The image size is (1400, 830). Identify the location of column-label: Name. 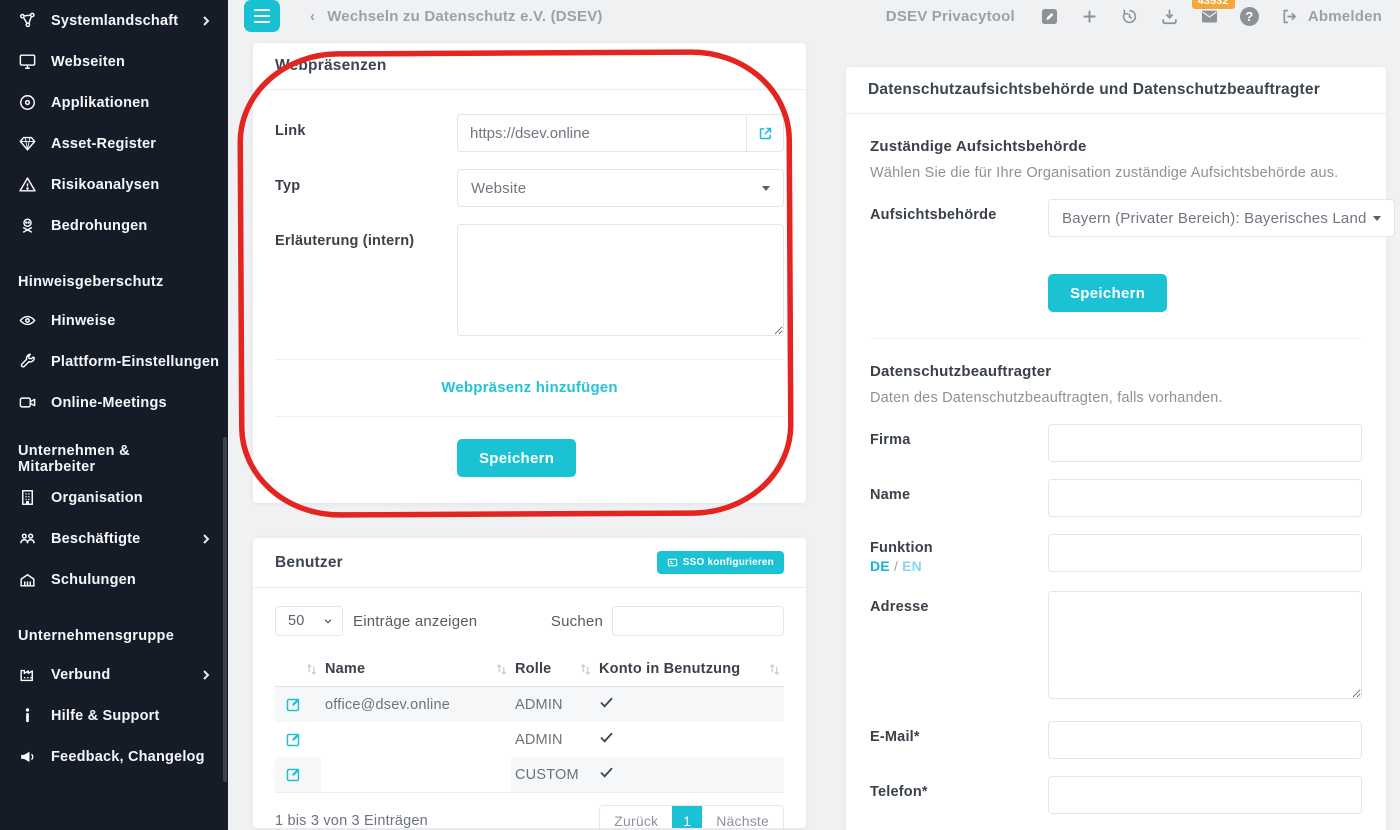
(345, 669).